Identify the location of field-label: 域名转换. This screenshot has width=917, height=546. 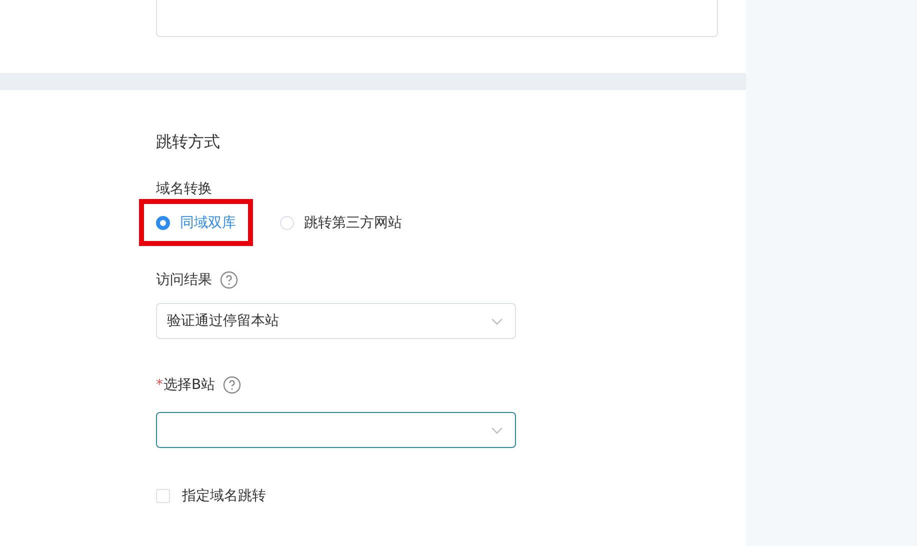
(184, 189).